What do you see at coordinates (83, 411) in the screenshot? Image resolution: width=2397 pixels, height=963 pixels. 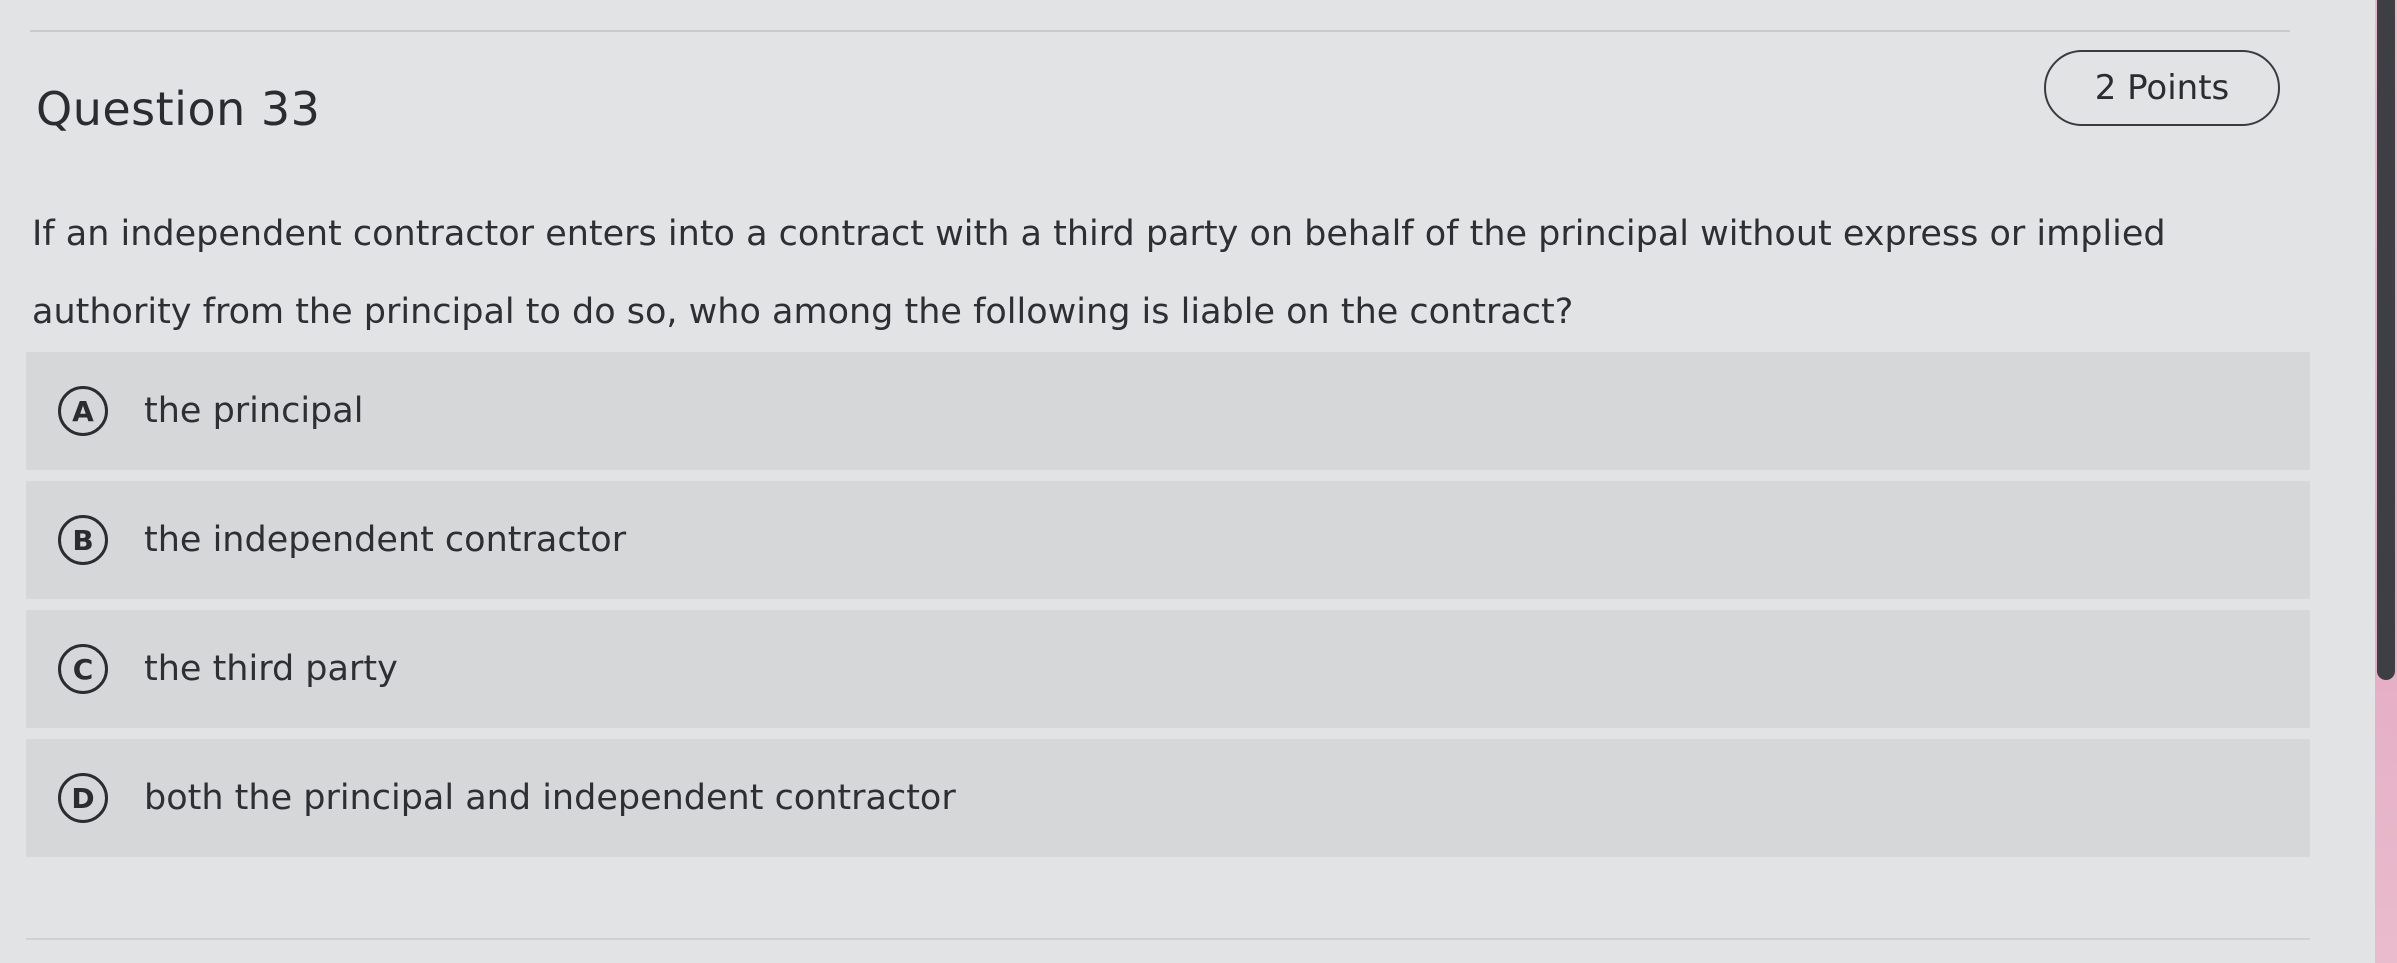 I see `option-a-letter: A` at bounding box center [83, 411].